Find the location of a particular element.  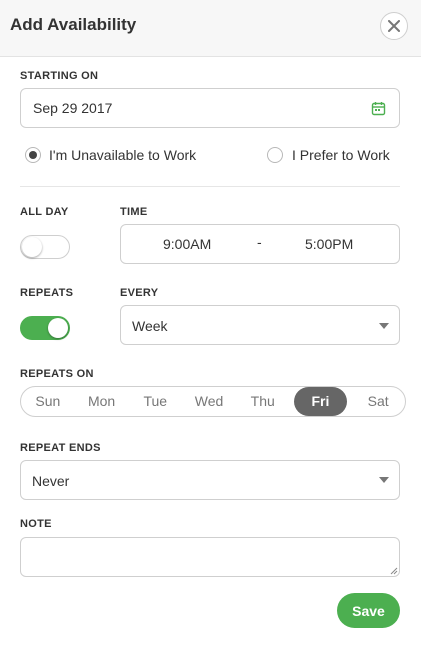

day-sun: Sun is located at coordinates (48, 401).